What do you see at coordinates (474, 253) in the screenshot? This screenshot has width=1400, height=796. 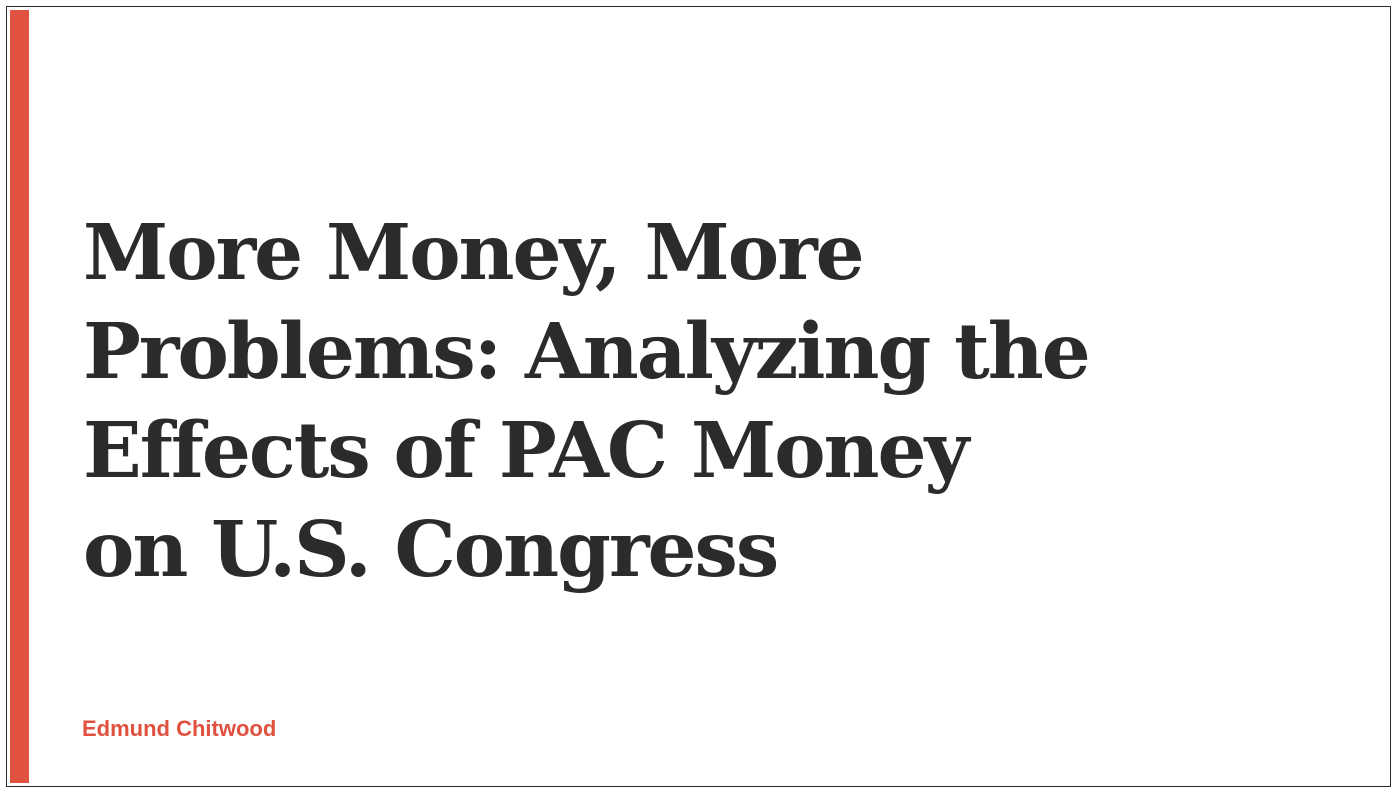 I see `title-line: More Money, More` at bounding box center [474, 253].